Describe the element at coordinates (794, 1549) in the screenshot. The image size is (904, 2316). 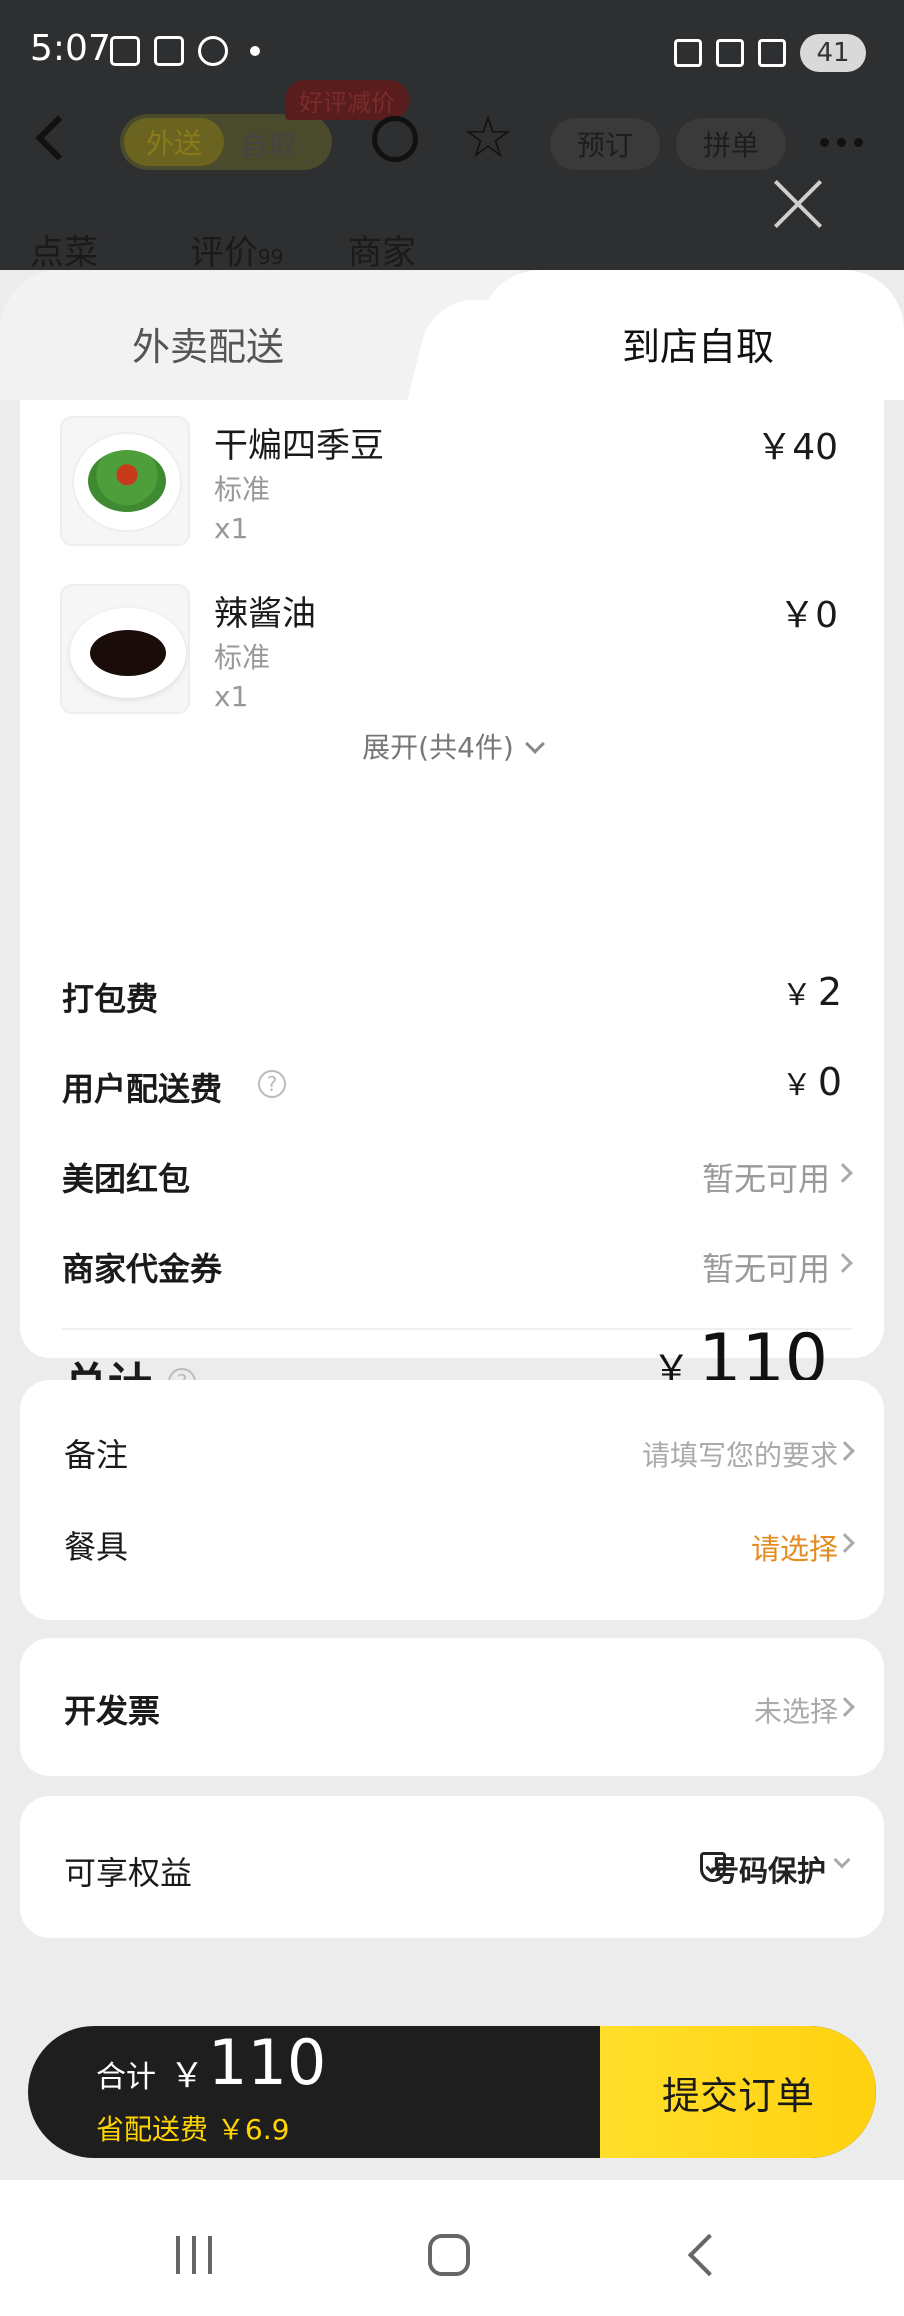
I see `tableware-value: 请选择` at that location.